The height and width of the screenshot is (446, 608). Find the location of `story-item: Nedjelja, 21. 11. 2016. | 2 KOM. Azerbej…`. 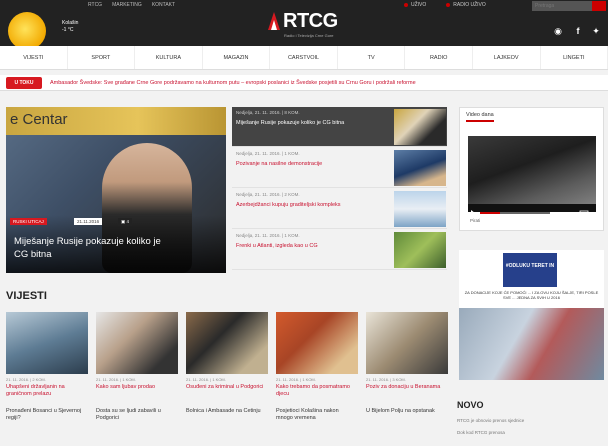

story-item: Nedjelja, 21. 11. 2016. | 2 KOM. Azerbej… is located at coordinates (339, 209).